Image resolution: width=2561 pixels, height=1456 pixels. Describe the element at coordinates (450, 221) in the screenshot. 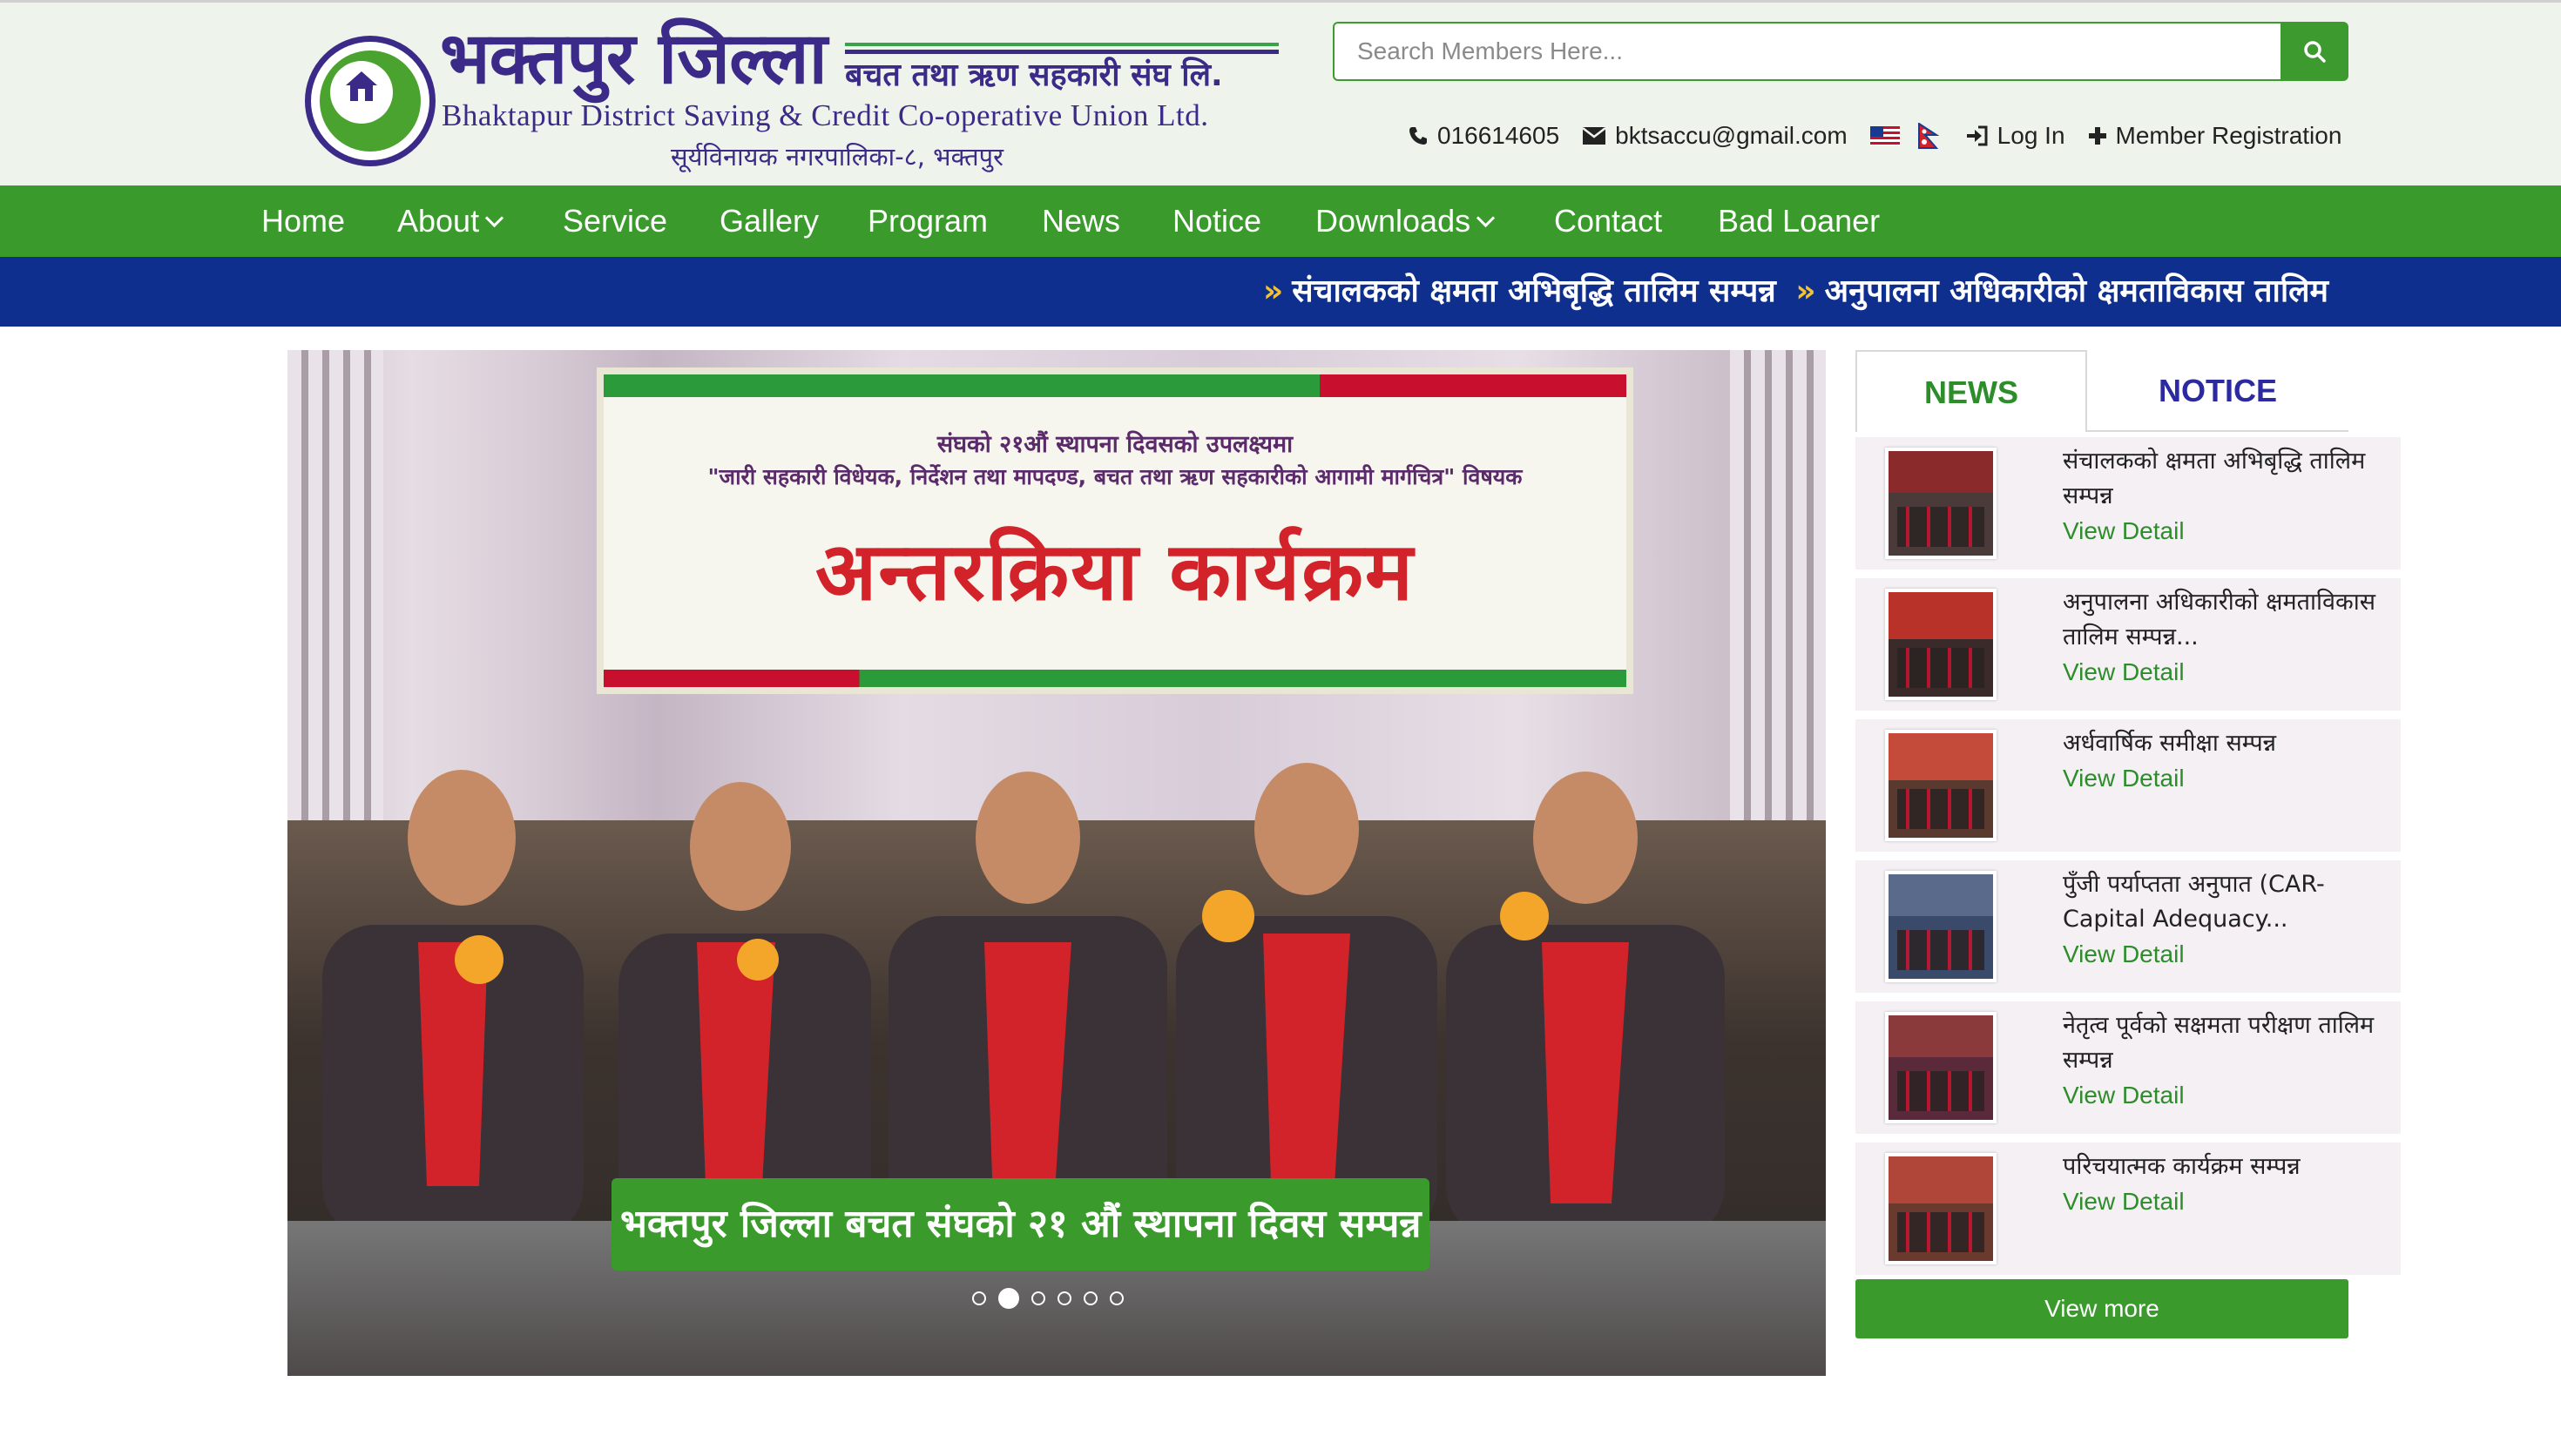

I see `nav-about: About` at that location.